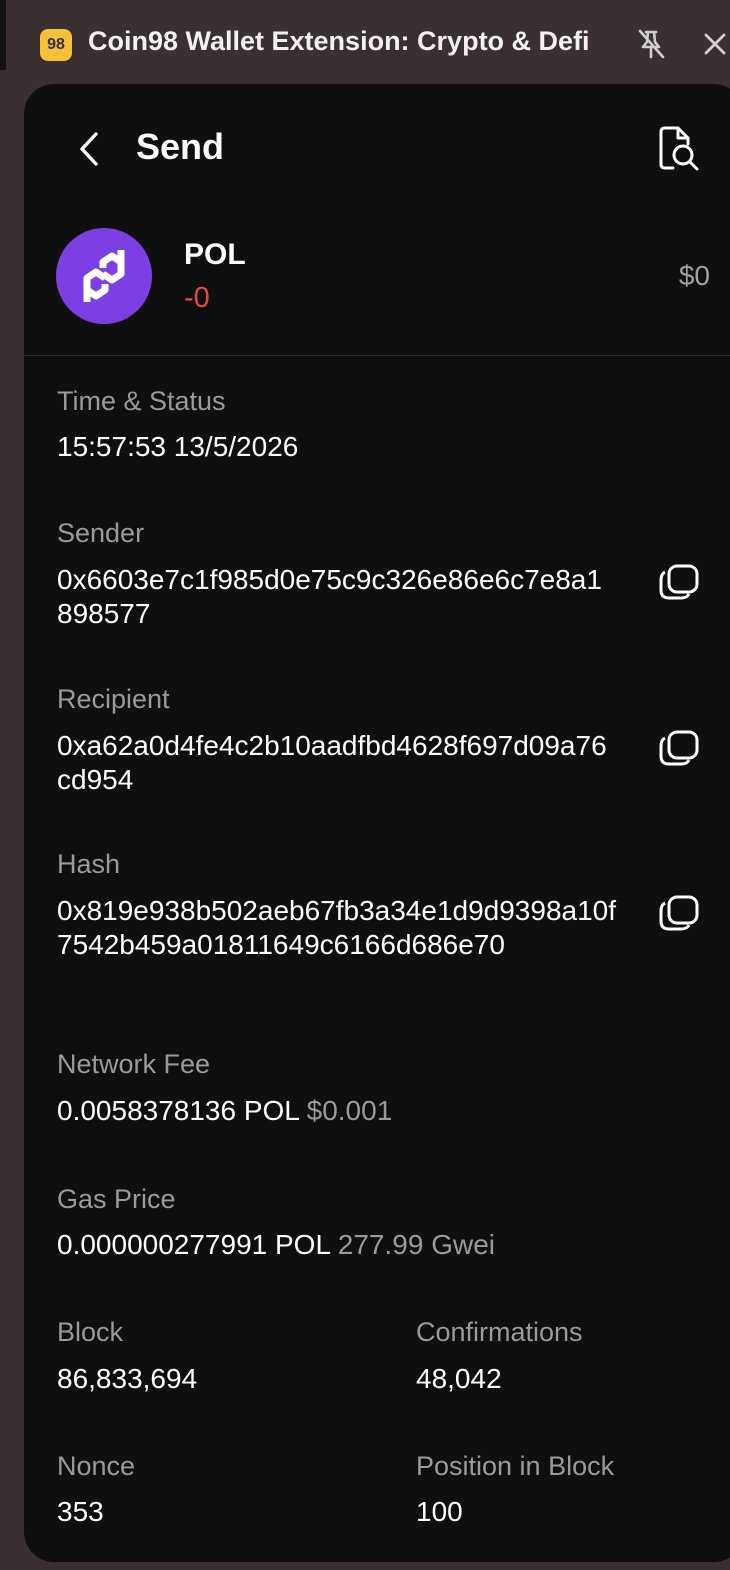 This screenshot has width=730, height=1570. Describe the element at coordinates (459, 1378) in the screenshot. I see `confirmations-value: 48,042` at that location.